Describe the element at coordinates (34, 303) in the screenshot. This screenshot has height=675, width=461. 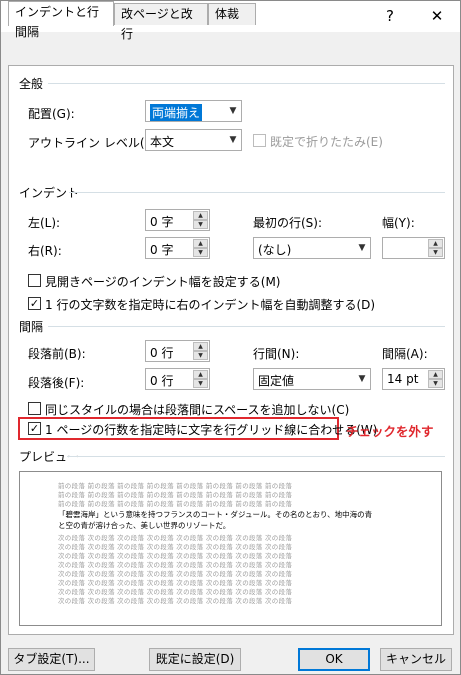
I see `auto-adjust-checkbox: ✓` at that location.